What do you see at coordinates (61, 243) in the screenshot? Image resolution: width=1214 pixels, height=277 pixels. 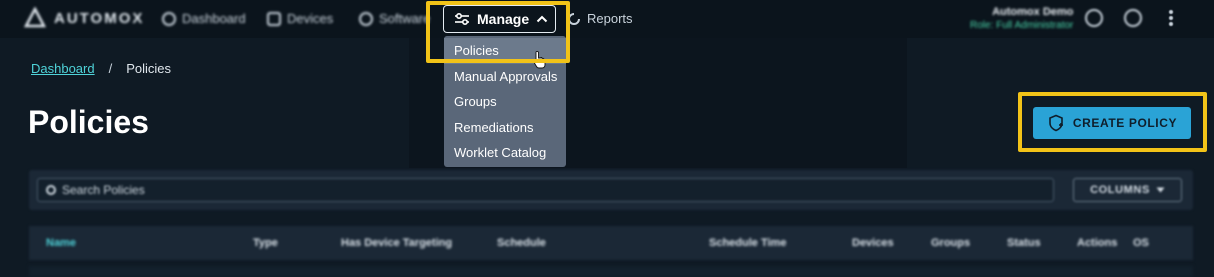 I see `column-header-name: Name` at bounding box center [61, 243].